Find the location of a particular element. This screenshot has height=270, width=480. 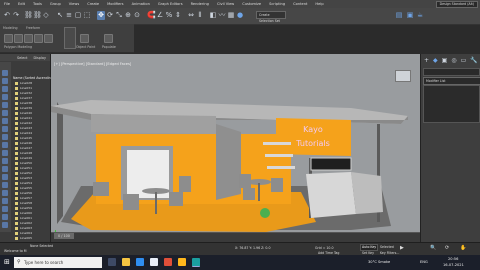

orbit-icon: ⟳ is located at coordinates (448, 248).